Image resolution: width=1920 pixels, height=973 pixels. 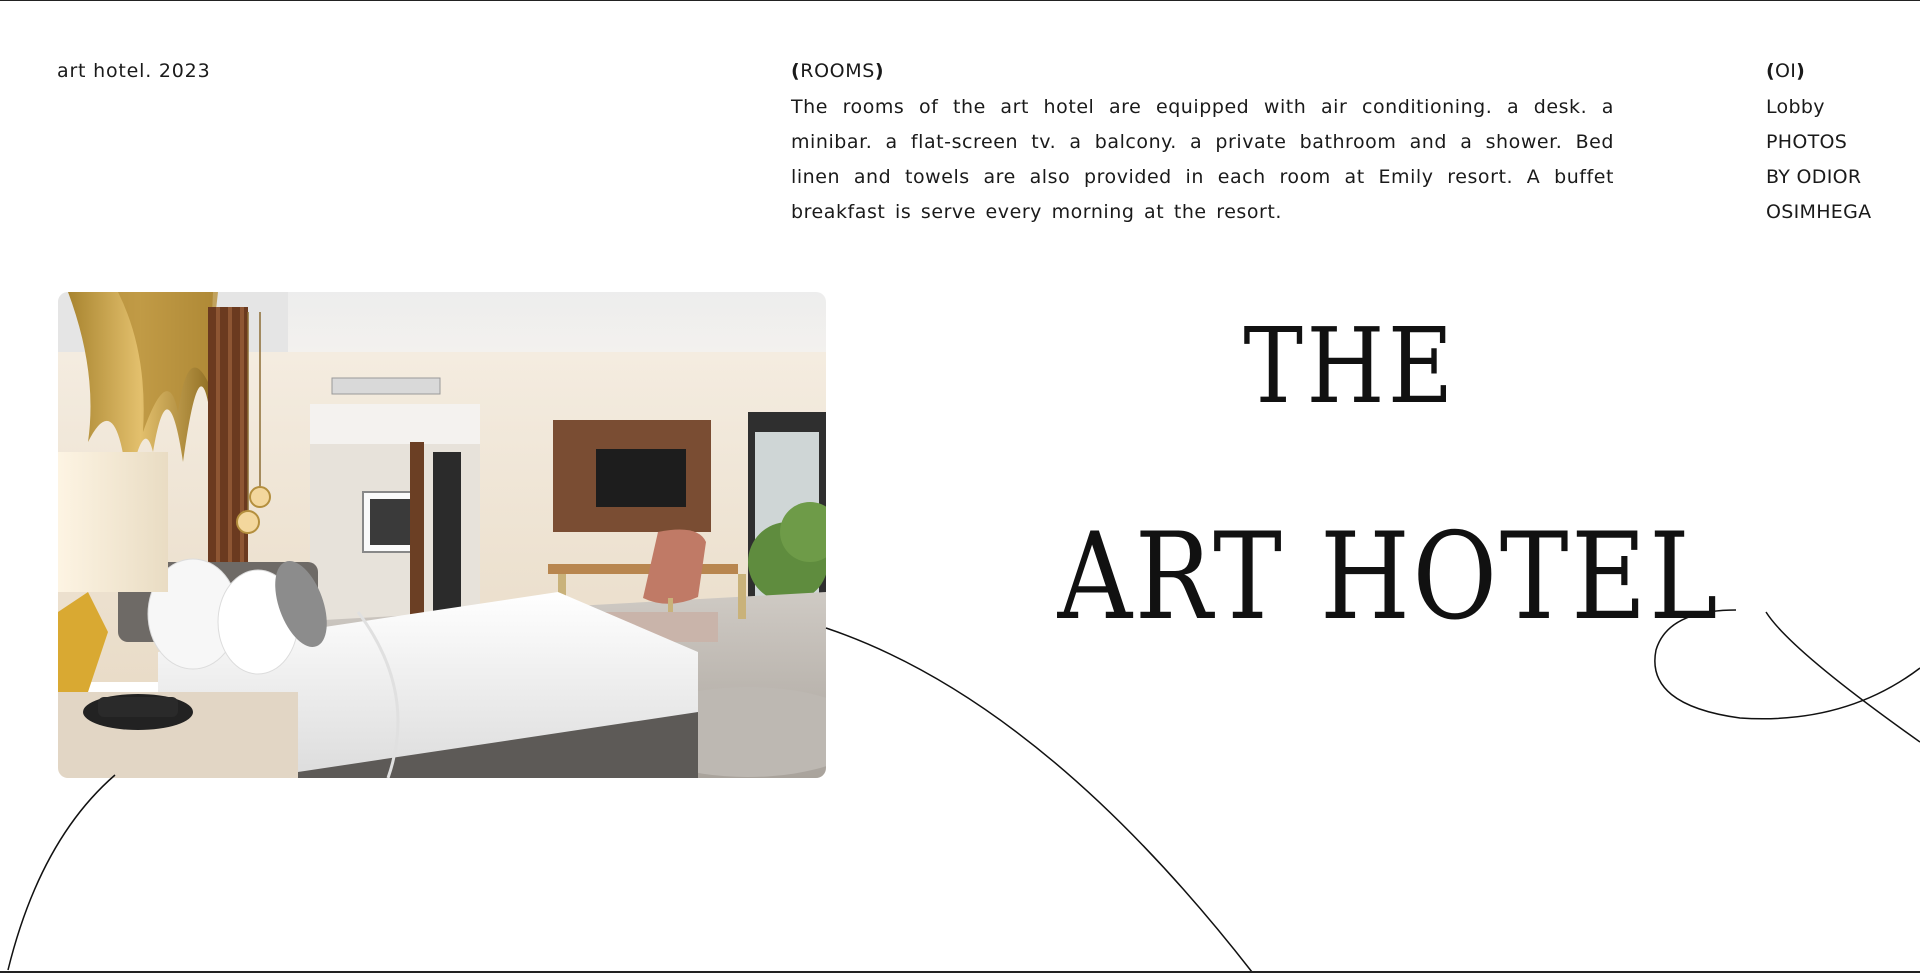 What do you see at coordinates (1842, 677) in the screenshot?
I see `ampersand-stroke` at bounding box center [1842, 677].